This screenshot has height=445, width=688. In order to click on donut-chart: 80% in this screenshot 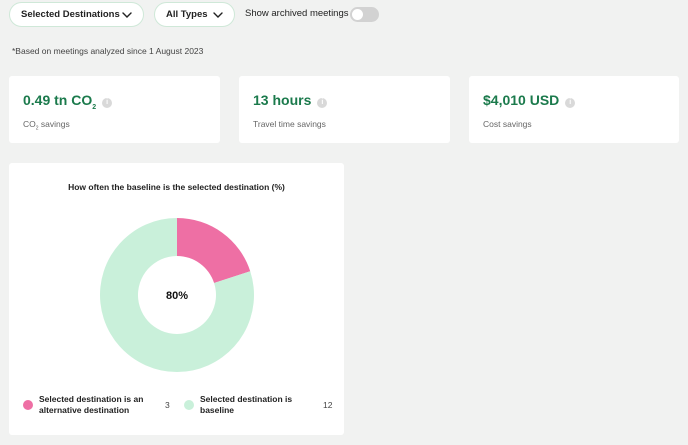, I will do `click(177, 295)`.